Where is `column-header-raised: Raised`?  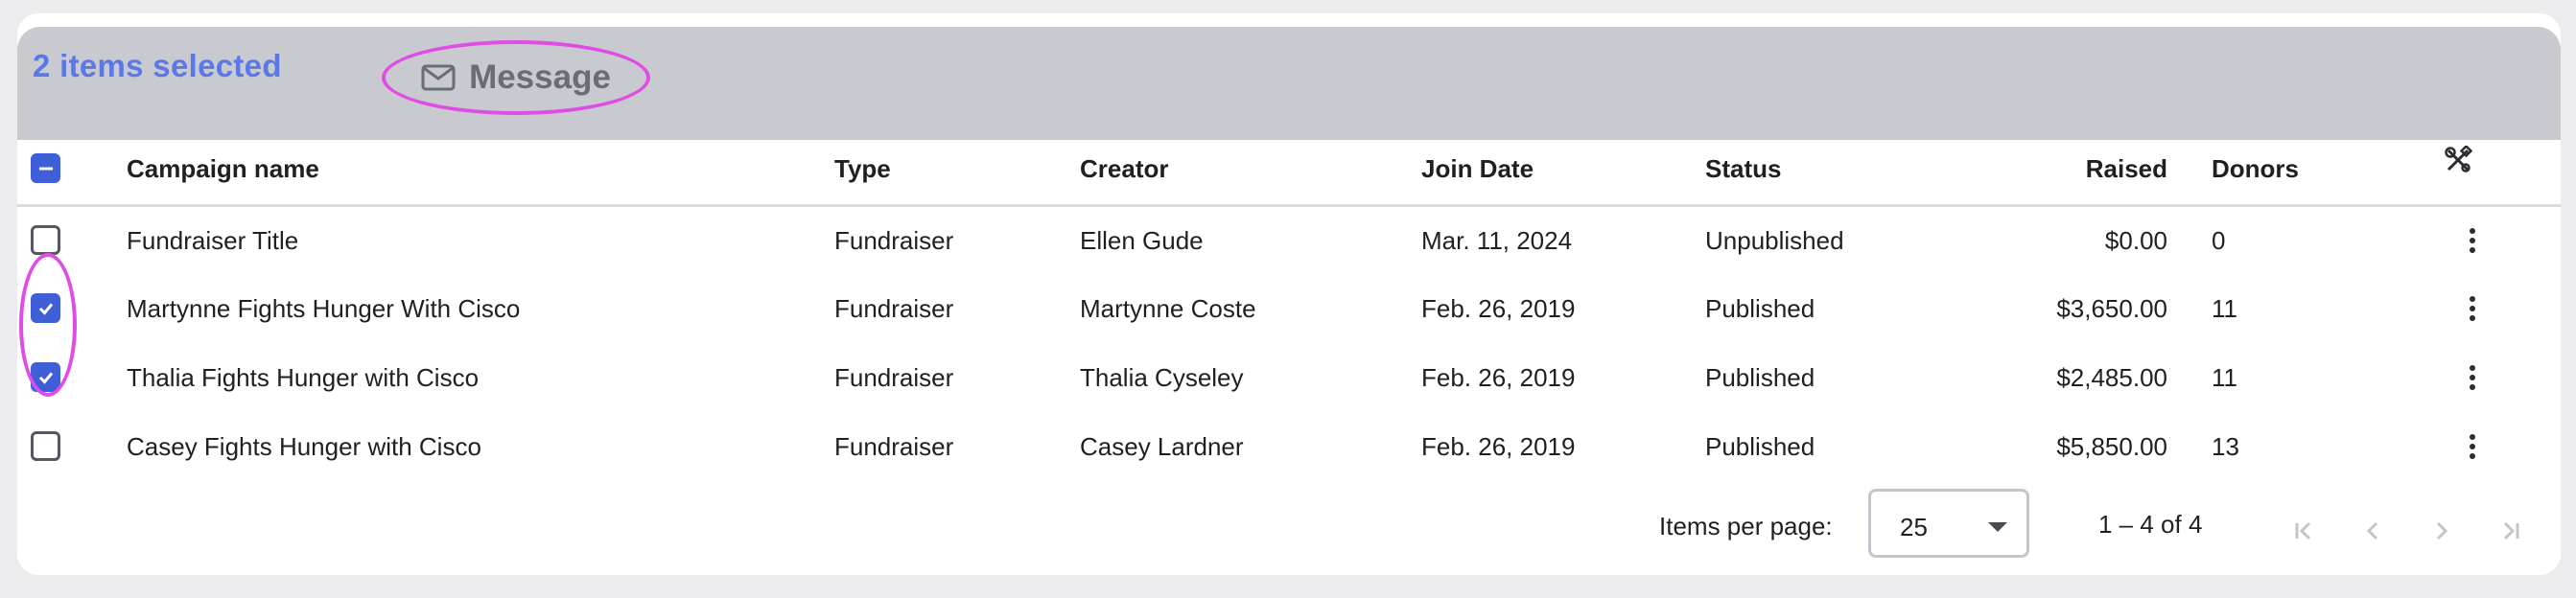
column-header-raised: Raised is located at coordinates (2126, 173).